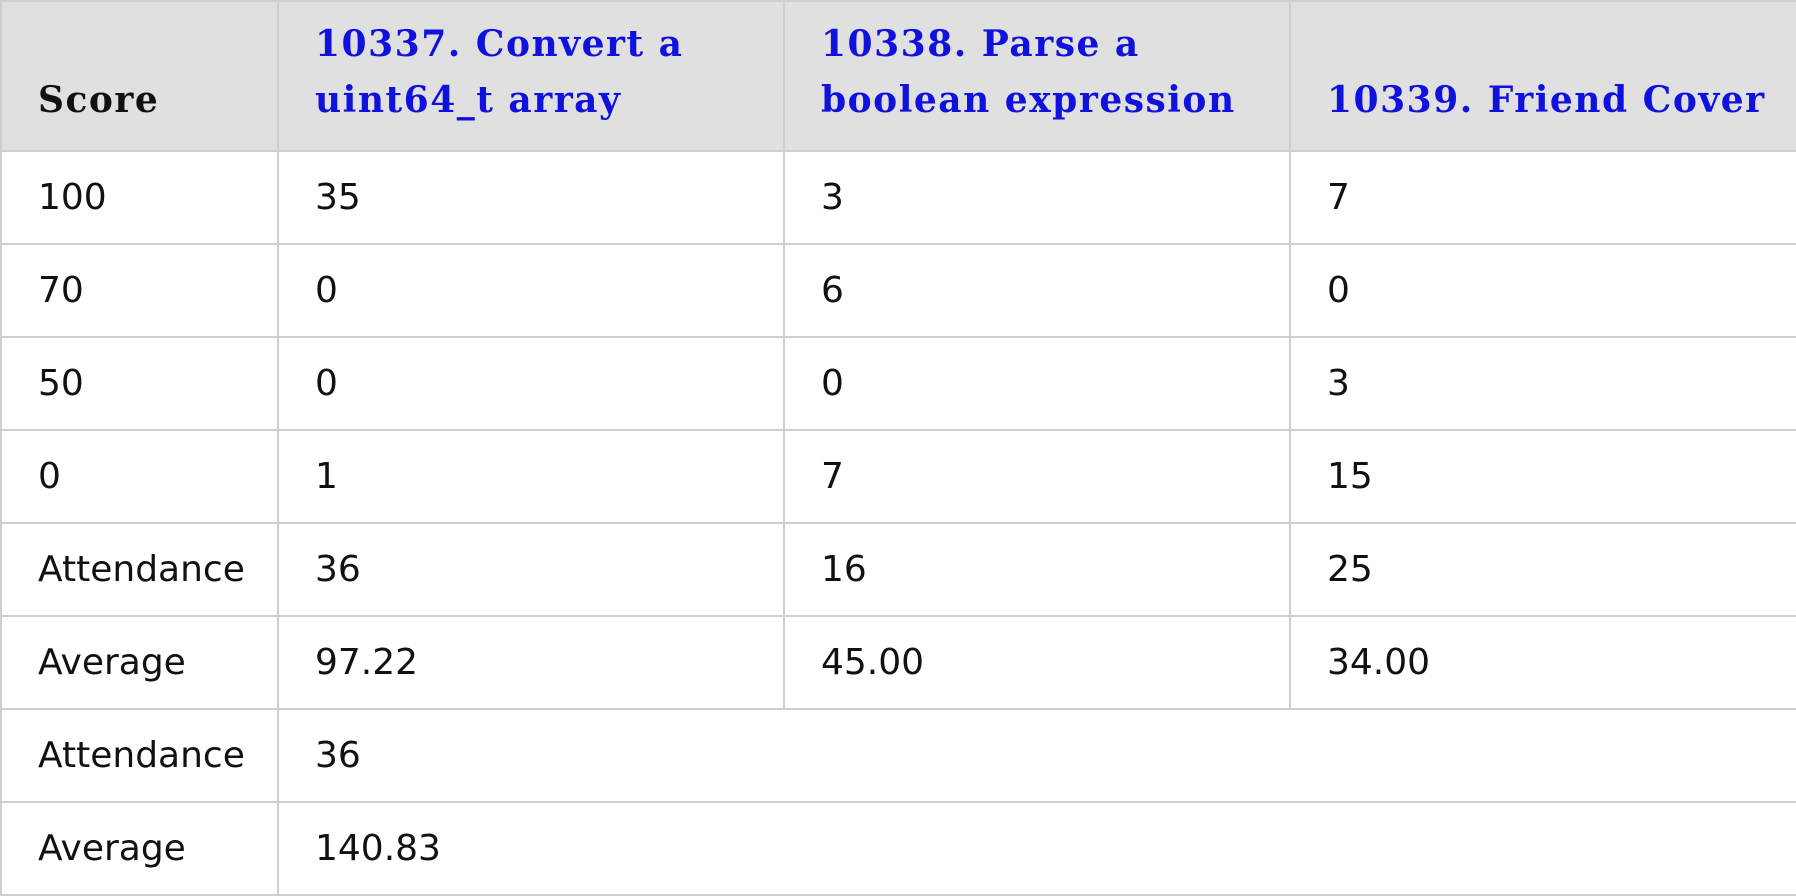  I want to click on problem-10337-title-line1: 10337. Convert a, so click(499, 44).